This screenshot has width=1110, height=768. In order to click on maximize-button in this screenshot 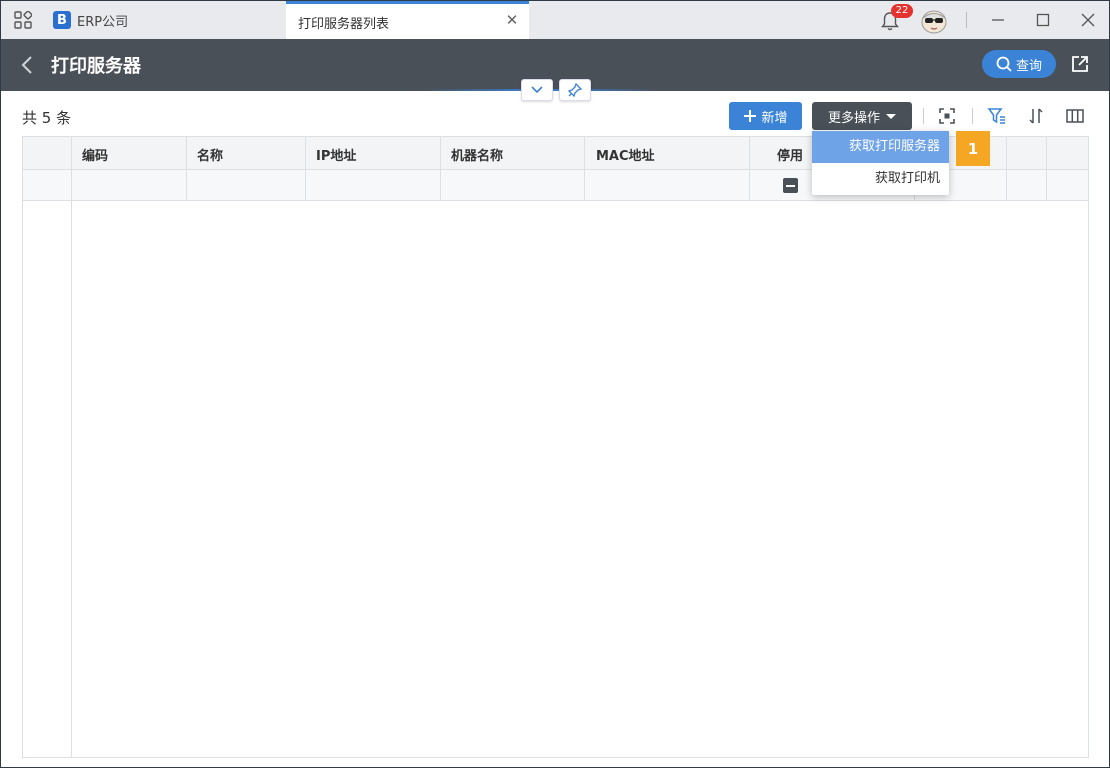, I will do `click(1043, 20)`.